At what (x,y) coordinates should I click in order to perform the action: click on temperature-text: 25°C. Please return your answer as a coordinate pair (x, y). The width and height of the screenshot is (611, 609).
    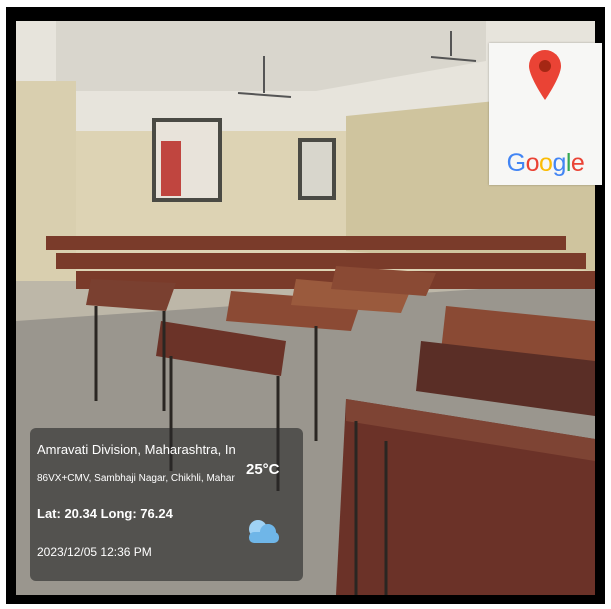
    Looking at the image, I should click on (263, 469).